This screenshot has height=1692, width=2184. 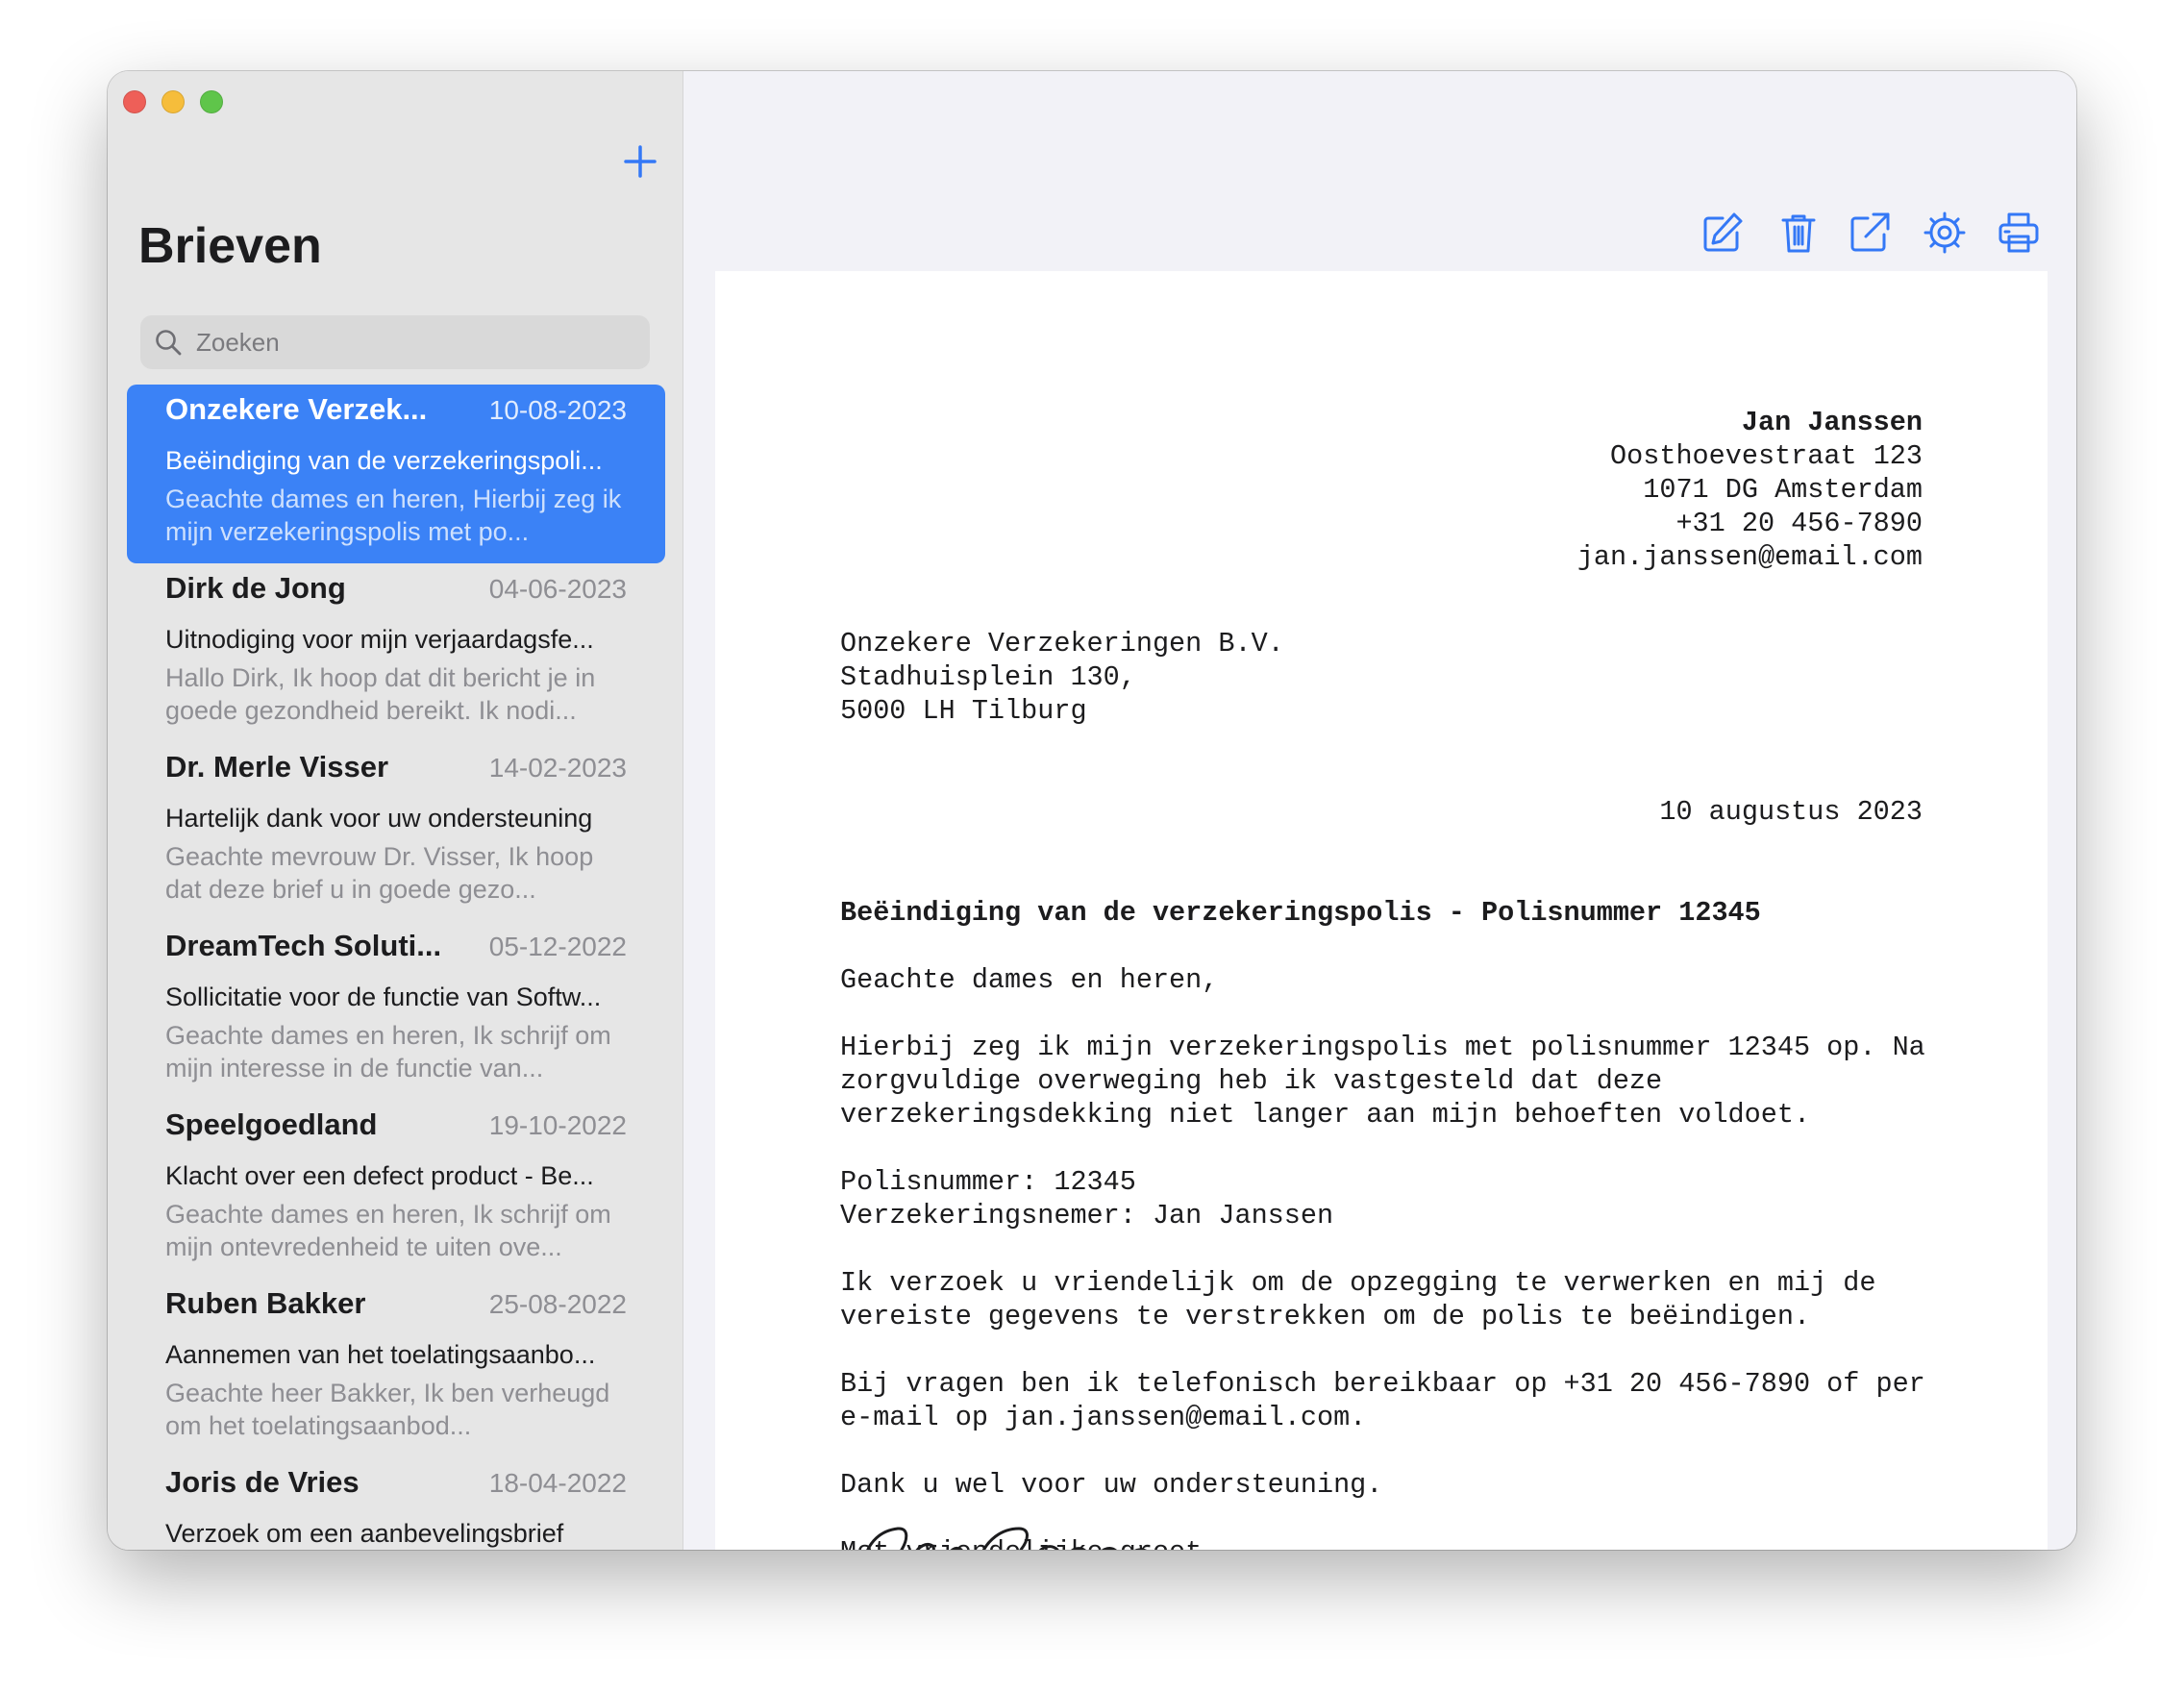 What do you see at coordinates (1750, 557) in the screenshot?
I see `sender-email: jan.janssen@email.com` at bounding box center [1750, 557].